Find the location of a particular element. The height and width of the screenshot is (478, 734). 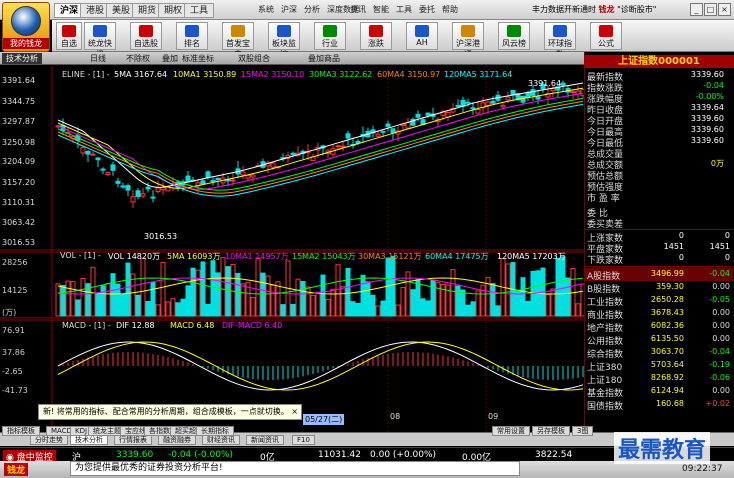

toolbar-button-4: 首发宝典 is located at coordinates (238, 40).